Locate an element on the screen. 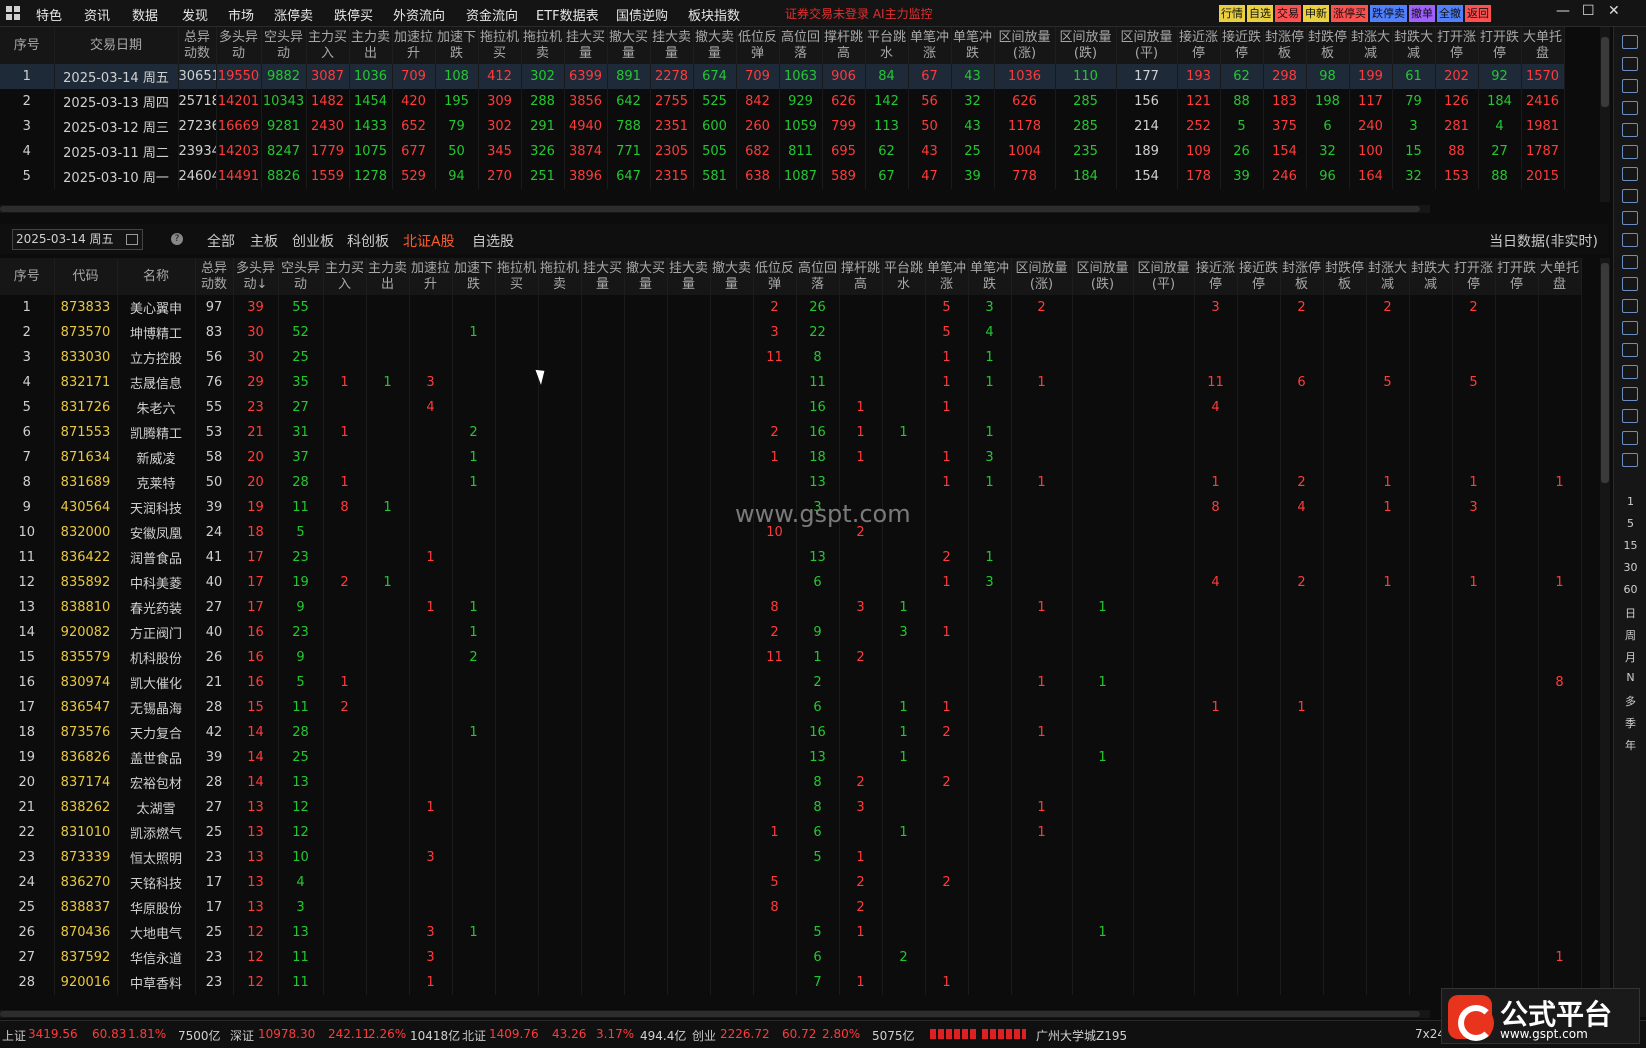 The height and width of the screenshot is (1048, 1646). table-row: 2 873570 坤博精工 83 30 52 1 3 22 5 4 is located at coordinates (791, 332).